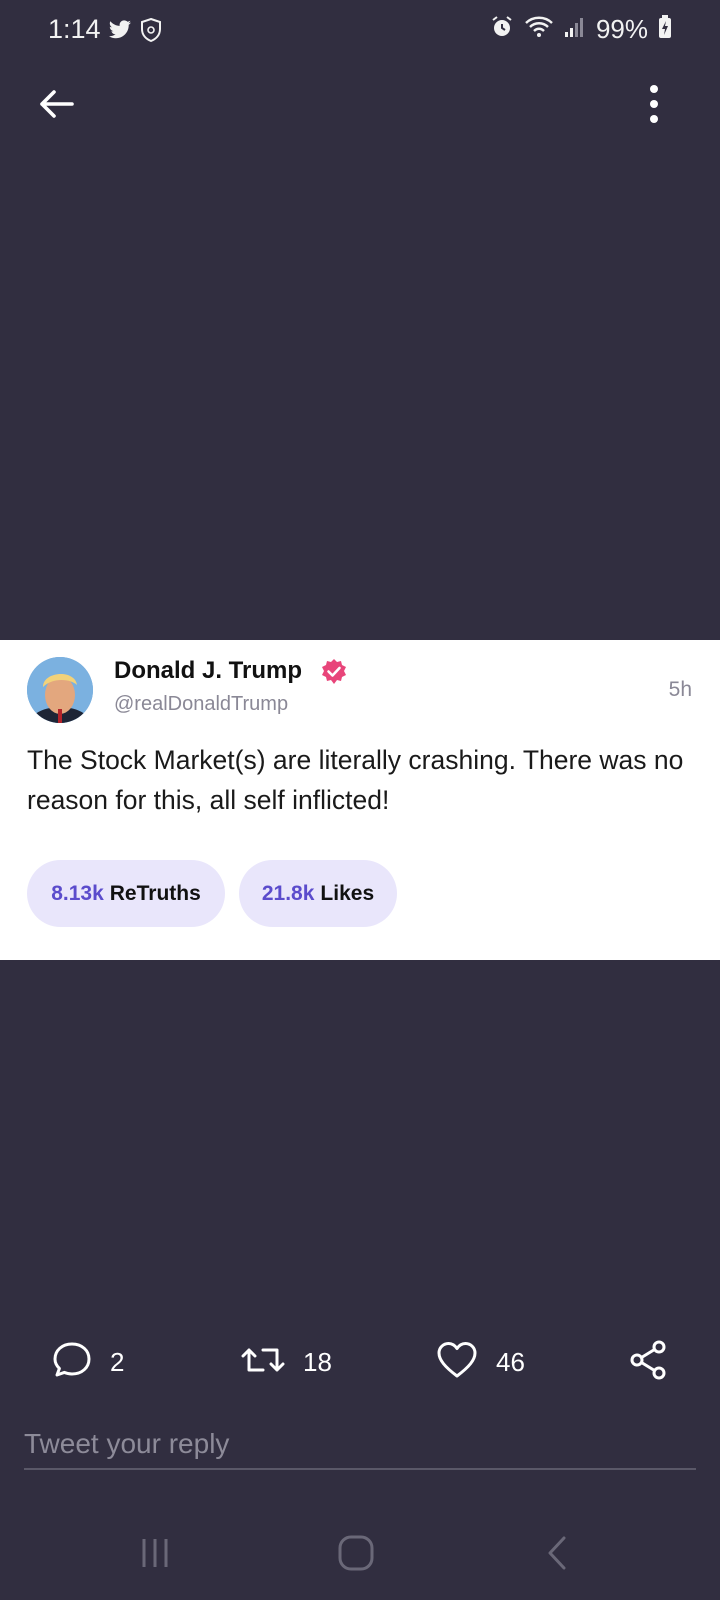  I want to click on shield-icon, so click(151, 32).